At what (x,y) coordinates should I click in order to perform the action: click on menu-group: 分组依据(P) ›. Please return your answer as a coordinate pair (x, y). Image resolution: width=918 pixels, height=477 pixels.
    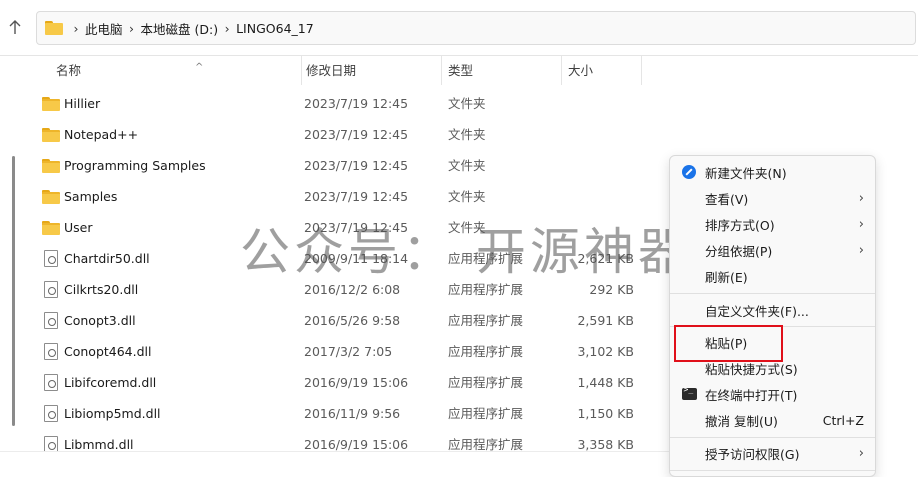
    Looking at the image, I should click on (773, 250).